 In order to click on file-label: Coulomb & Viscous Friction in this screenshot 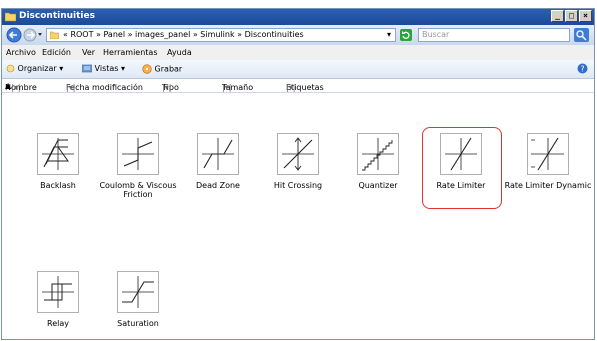, I will do `click(138, 190)`.